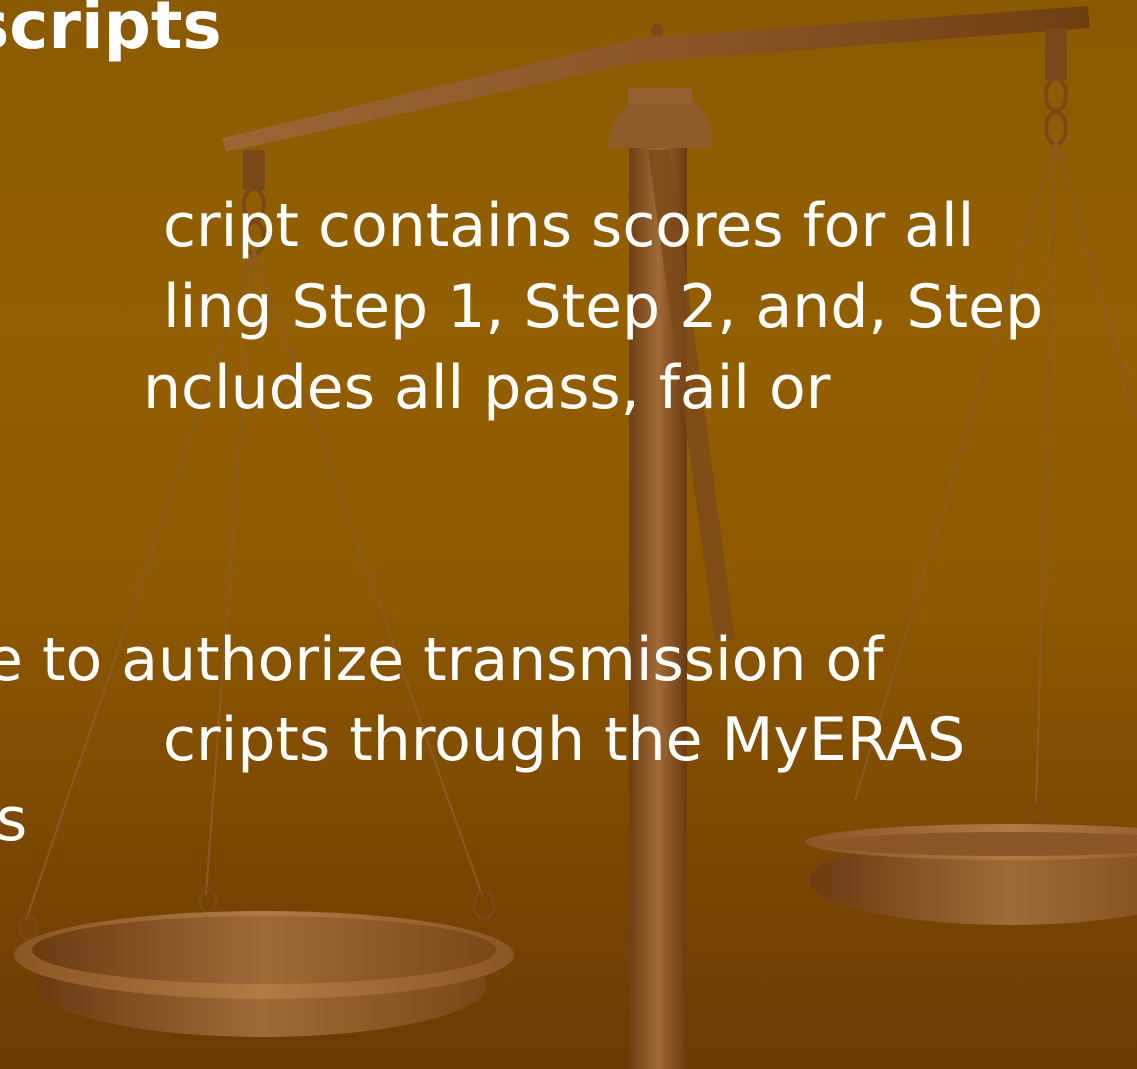  Describe the element at coordinates (111, 32) in the screenshot. I see `slide-title: scripts` at that location.